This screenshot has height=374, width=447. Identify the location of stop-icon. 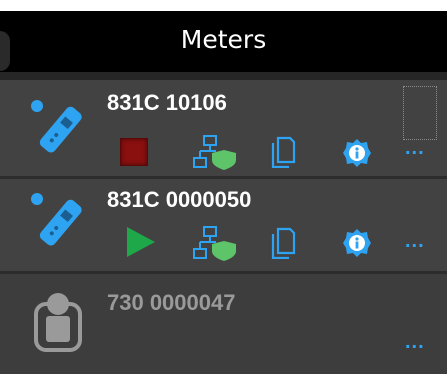
(134, 152).